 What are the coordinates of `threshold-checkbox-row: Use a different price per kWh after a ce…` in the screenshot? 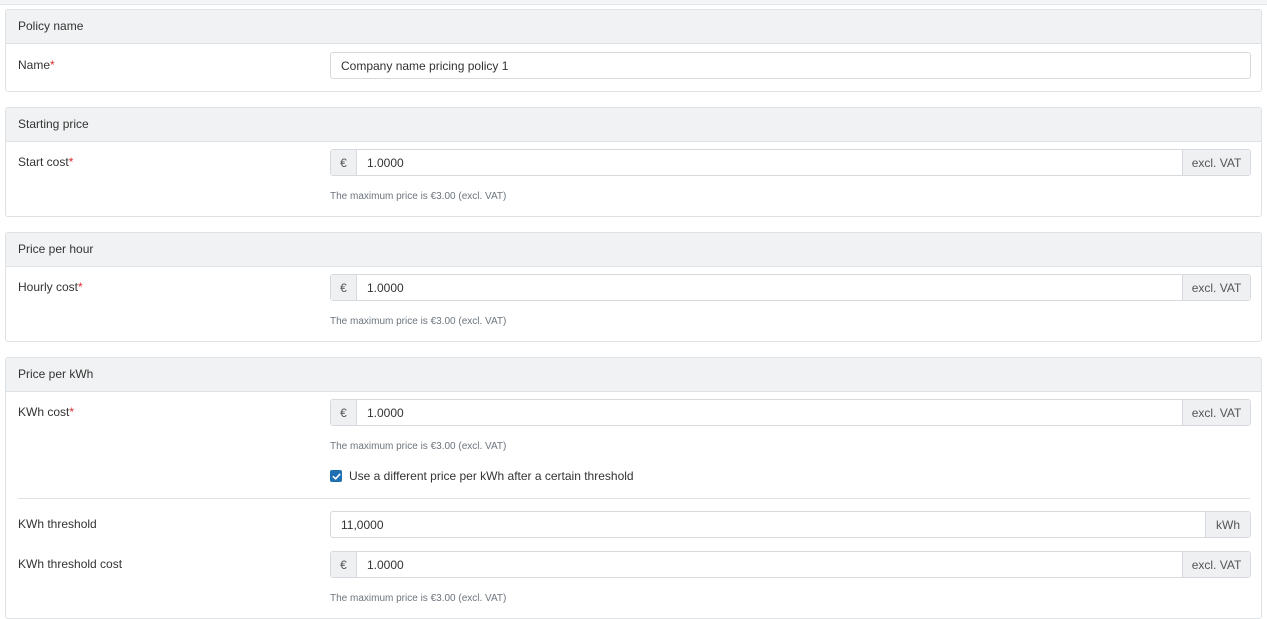 It's located at (482, 476).